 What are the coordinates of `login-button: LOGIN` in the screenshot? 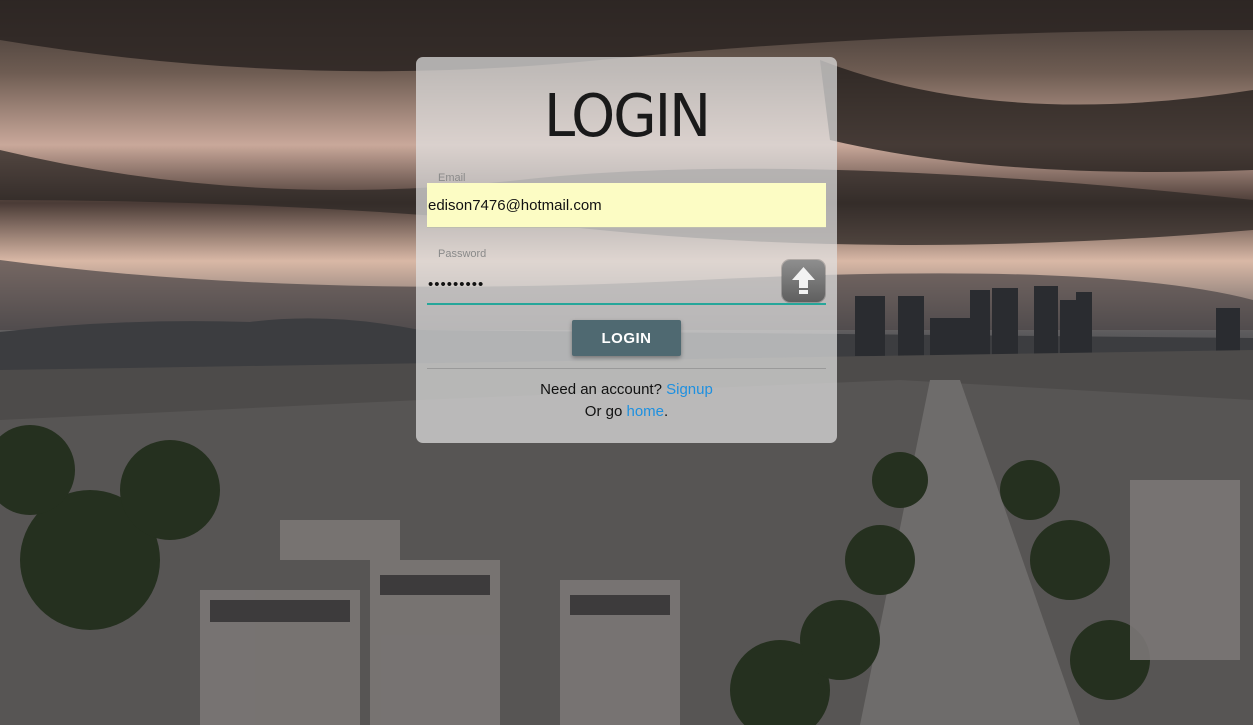 It's located at (626, 338).